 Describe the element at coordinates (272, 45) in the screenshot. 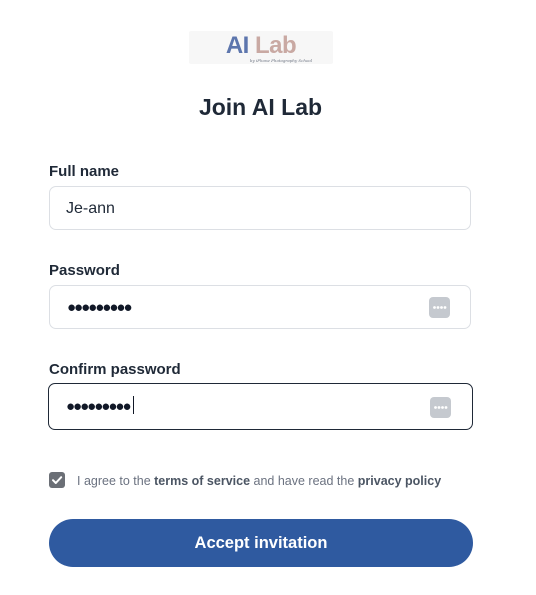

I see `logo-lab-text: Lab` at that location.